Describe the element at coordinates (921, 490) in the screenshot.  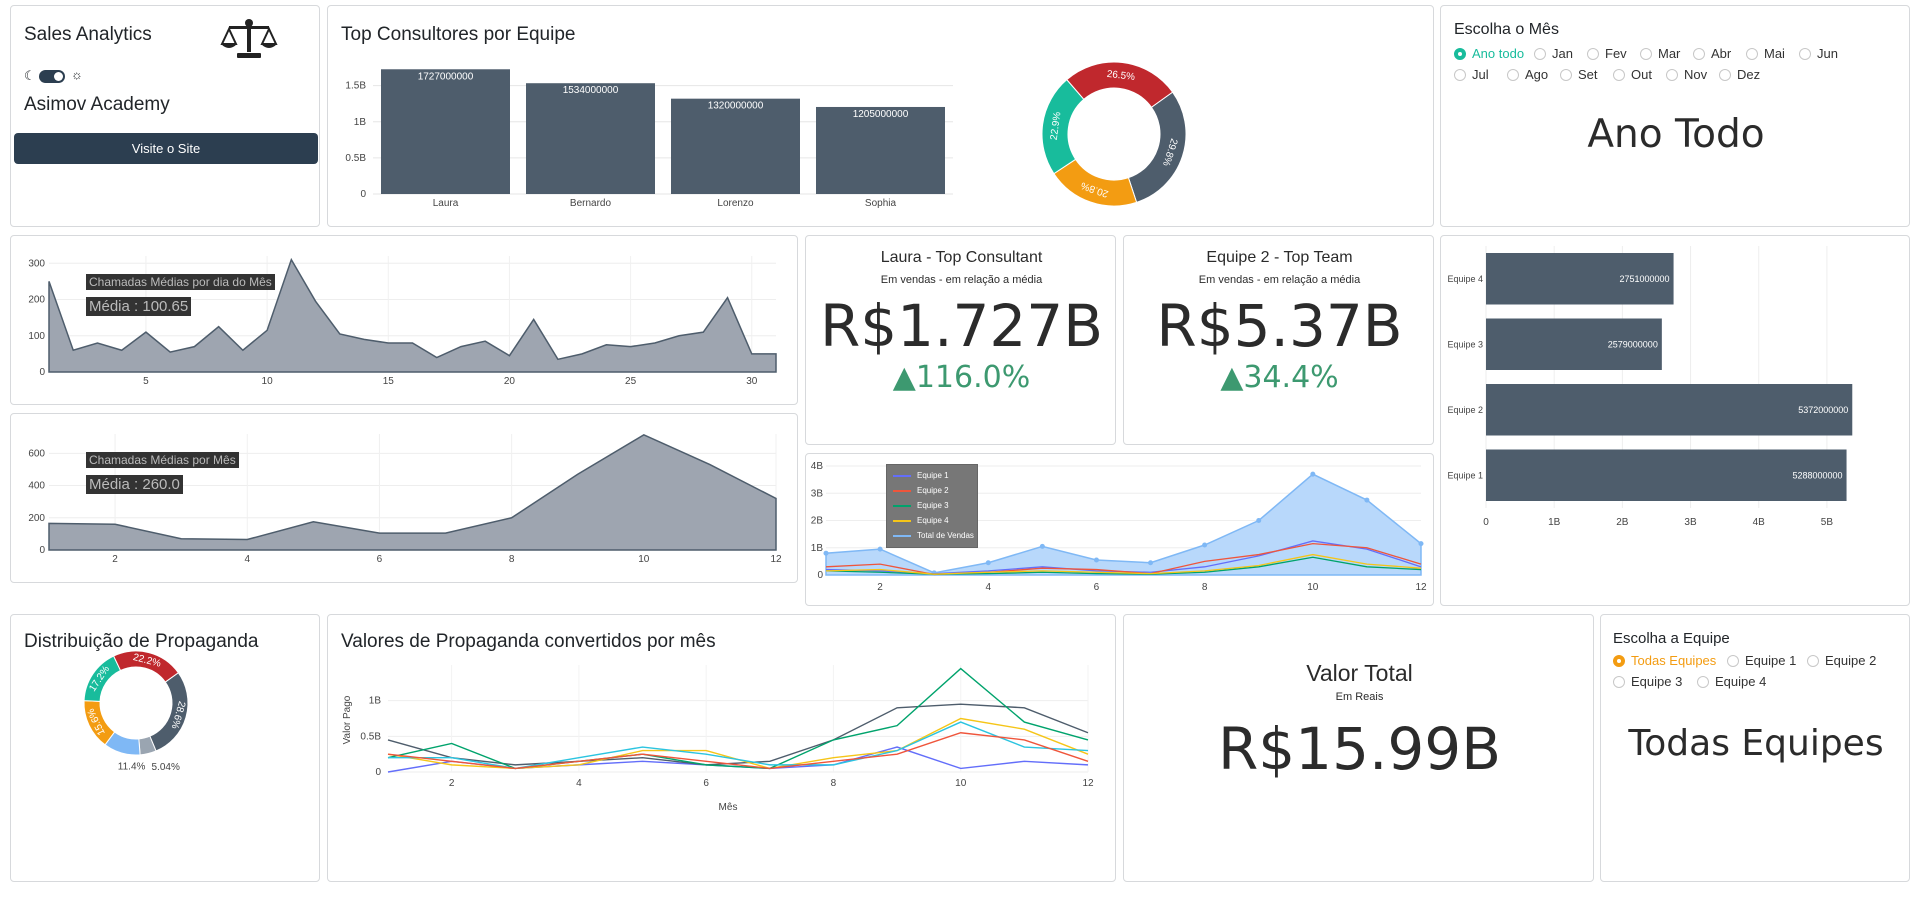
I see `legend-item: Equipe 2` at that location.